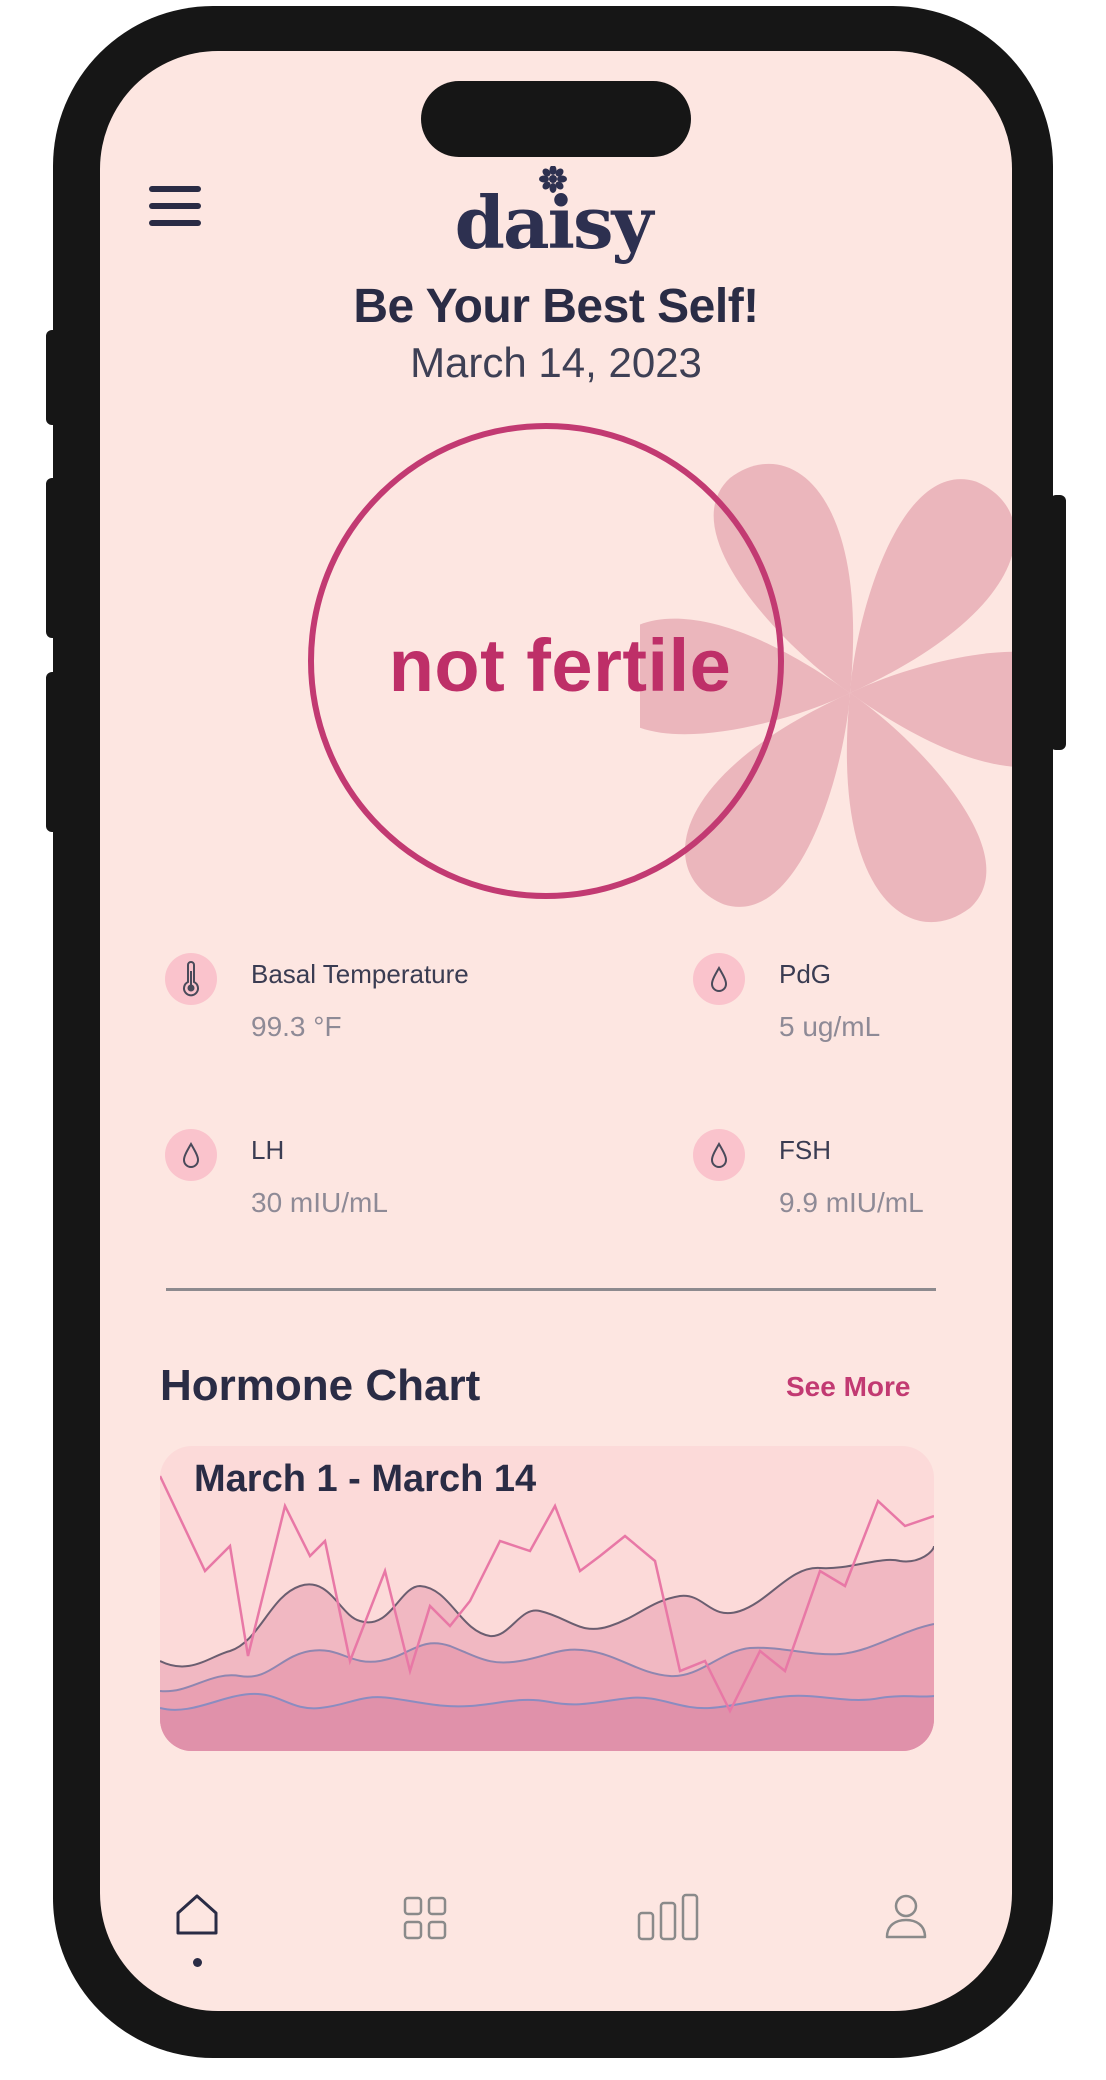 The image size is (1106, 2080). What do you see at coordinates (319, 1202) in the screenshot?
I see `metric-value: 30 mIU/mL` at bounding box center [319, 1202].